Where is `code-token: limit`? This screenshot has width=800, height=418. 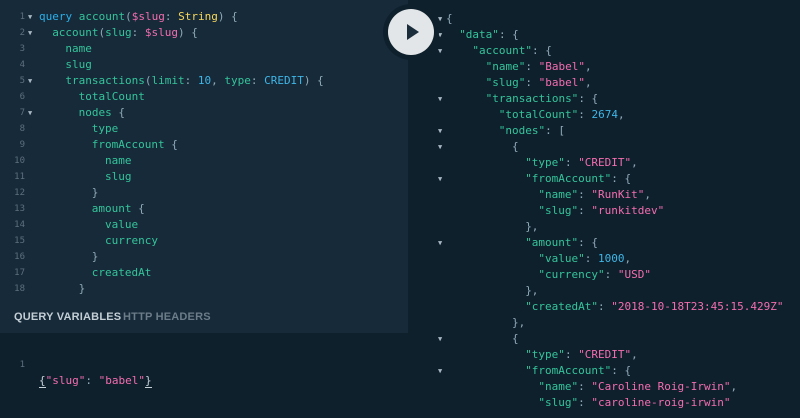
code-token: limit is located at coordinates (168, 80).